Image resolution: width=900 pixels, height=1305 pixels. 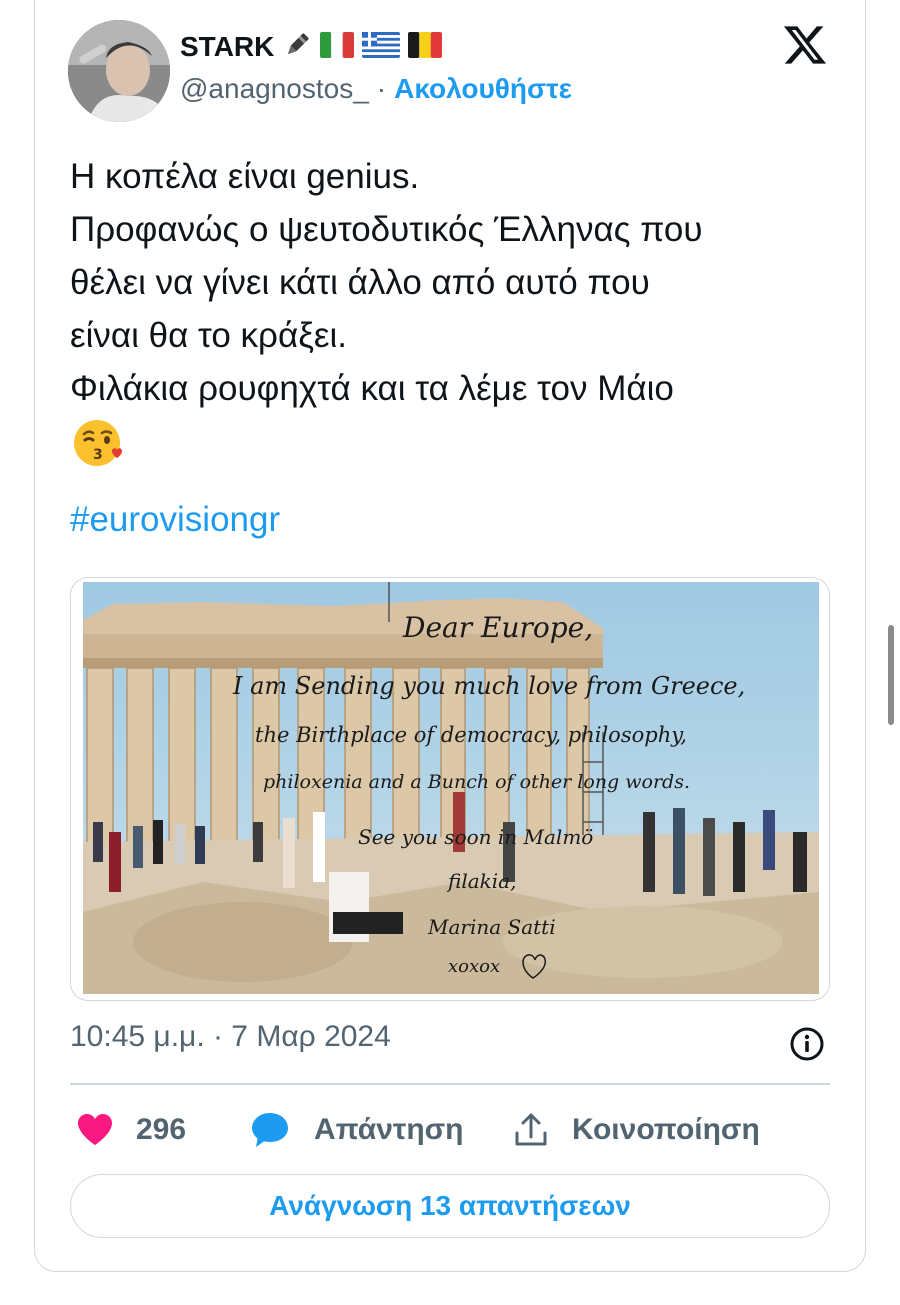 I want to click on emoji-line: 3, so click(x=465, y=442).